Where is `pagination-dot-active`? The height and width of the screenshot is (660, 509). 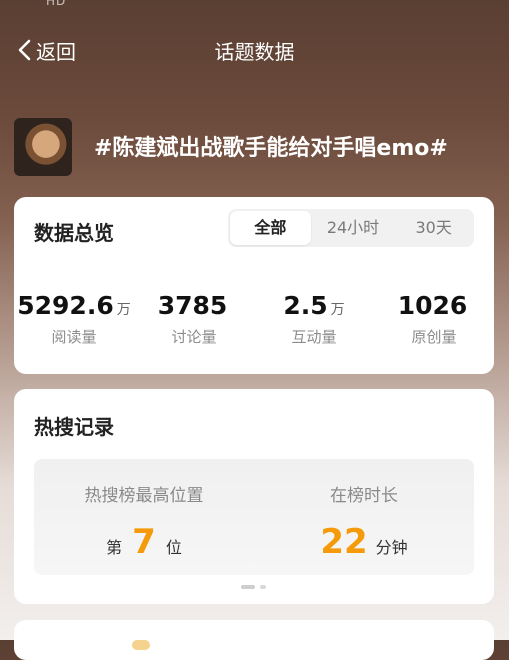
pagination-dot-active is located at coordinates (248, 587).